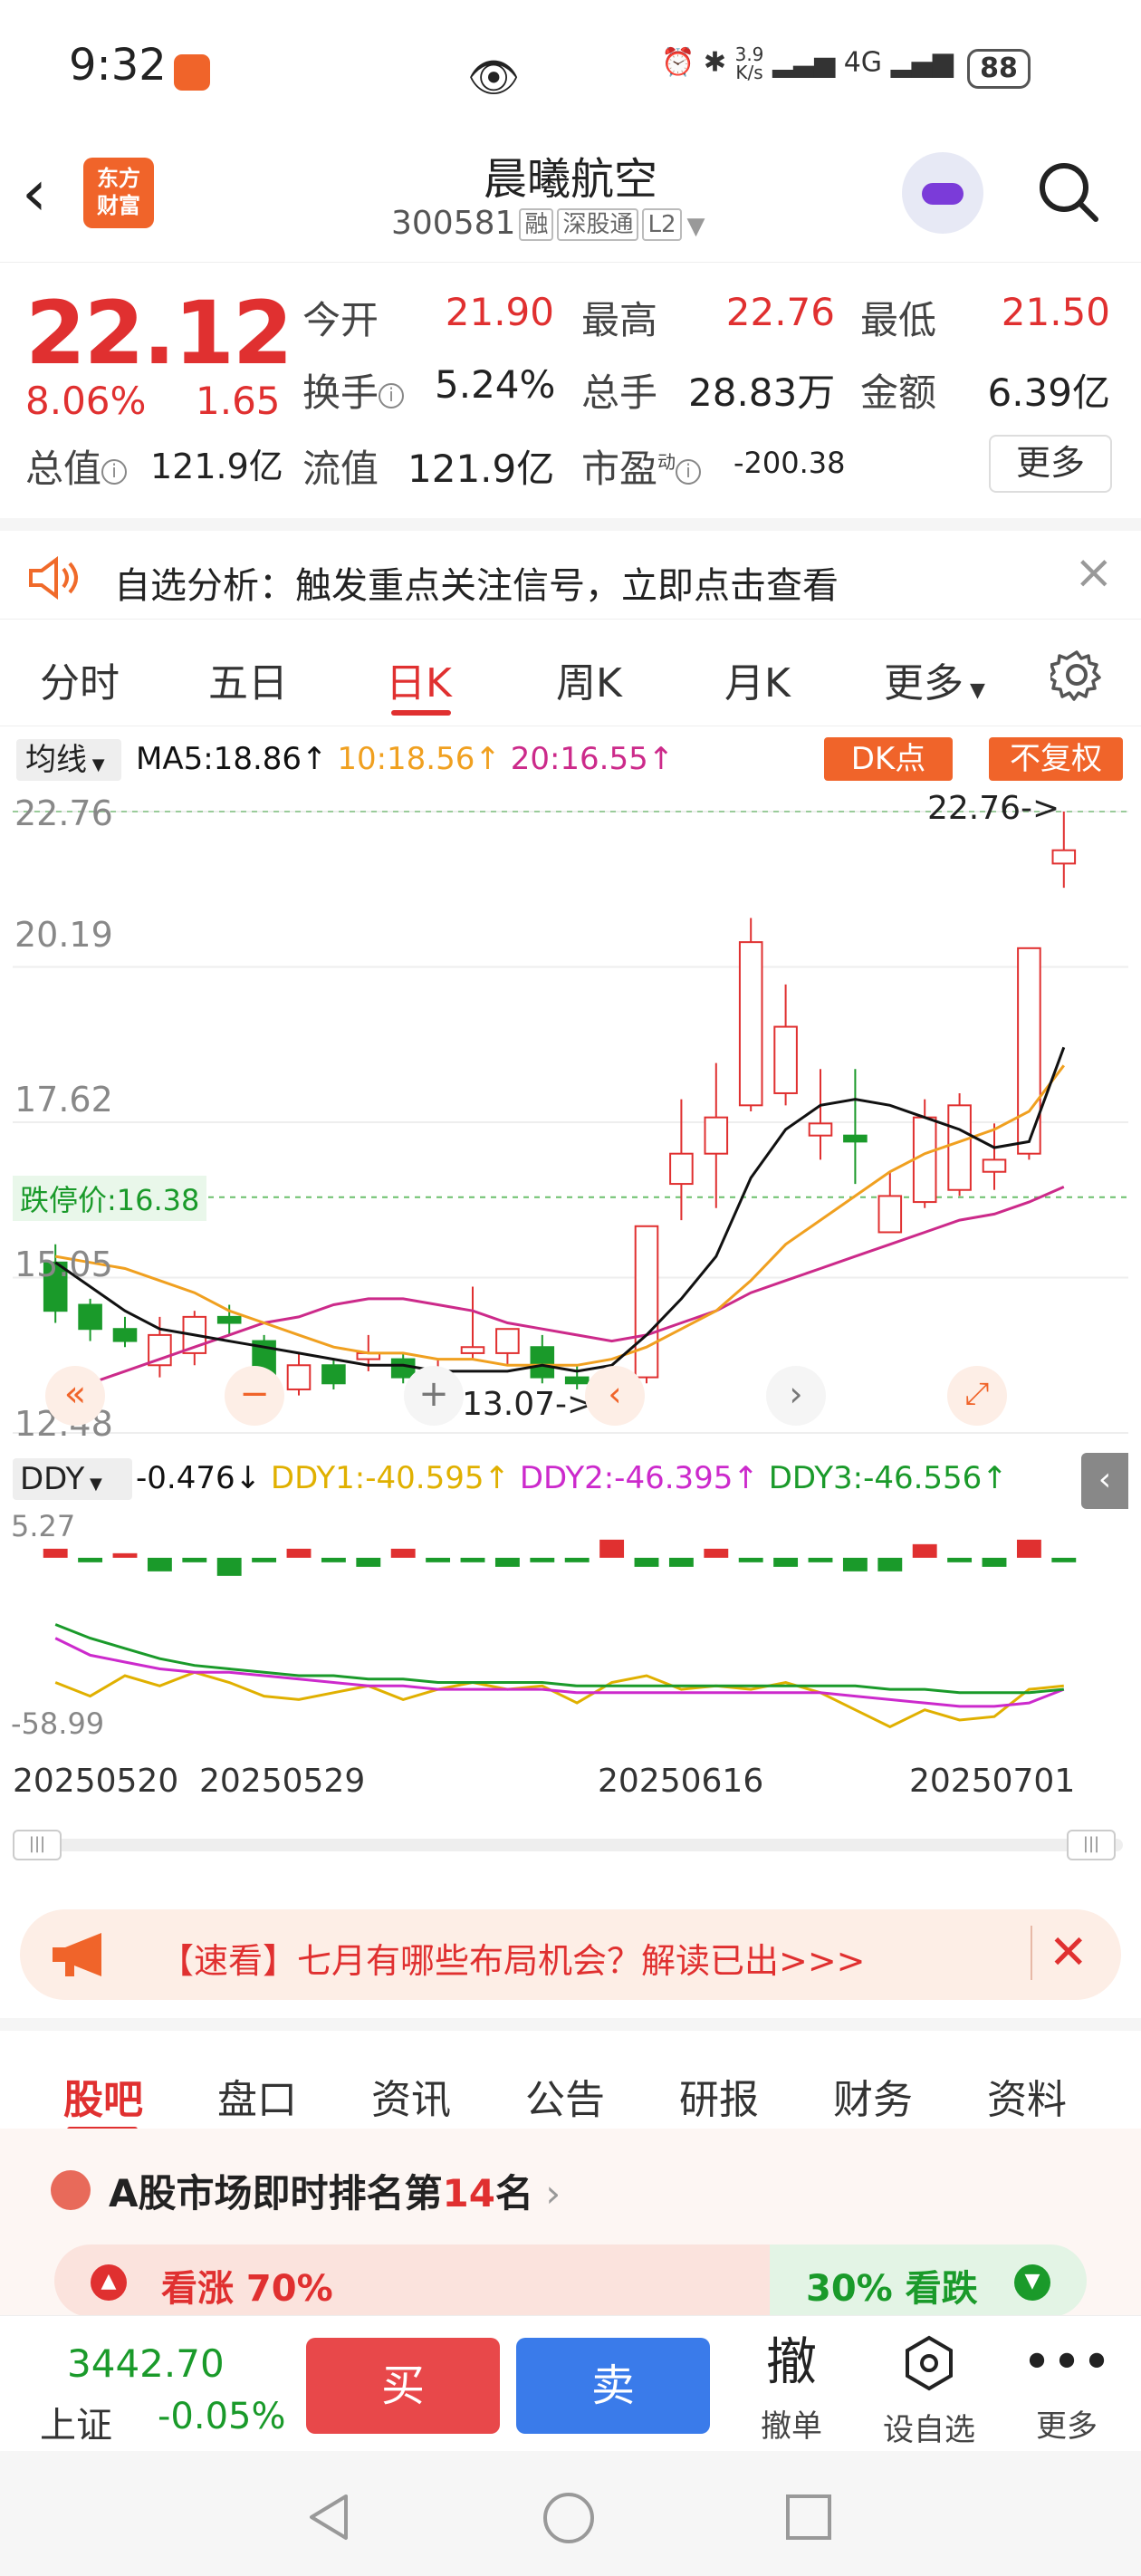 The width and height of the screenshot is (1141, 2576). I want to click on min-price-marker: 13.07->, so click(528, 1404).